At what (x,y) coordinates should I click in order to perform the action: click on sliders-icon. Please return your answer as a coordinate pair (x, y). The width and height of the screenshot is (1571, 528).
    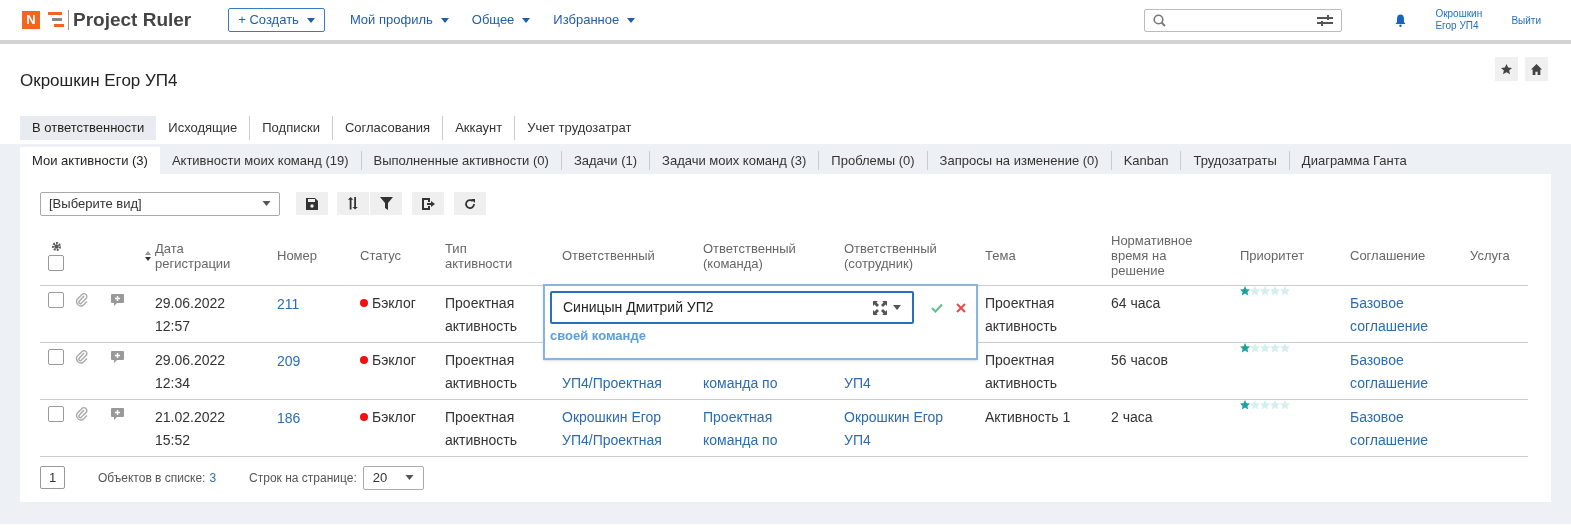
    Looking at the image, I should click on (1325, 20).